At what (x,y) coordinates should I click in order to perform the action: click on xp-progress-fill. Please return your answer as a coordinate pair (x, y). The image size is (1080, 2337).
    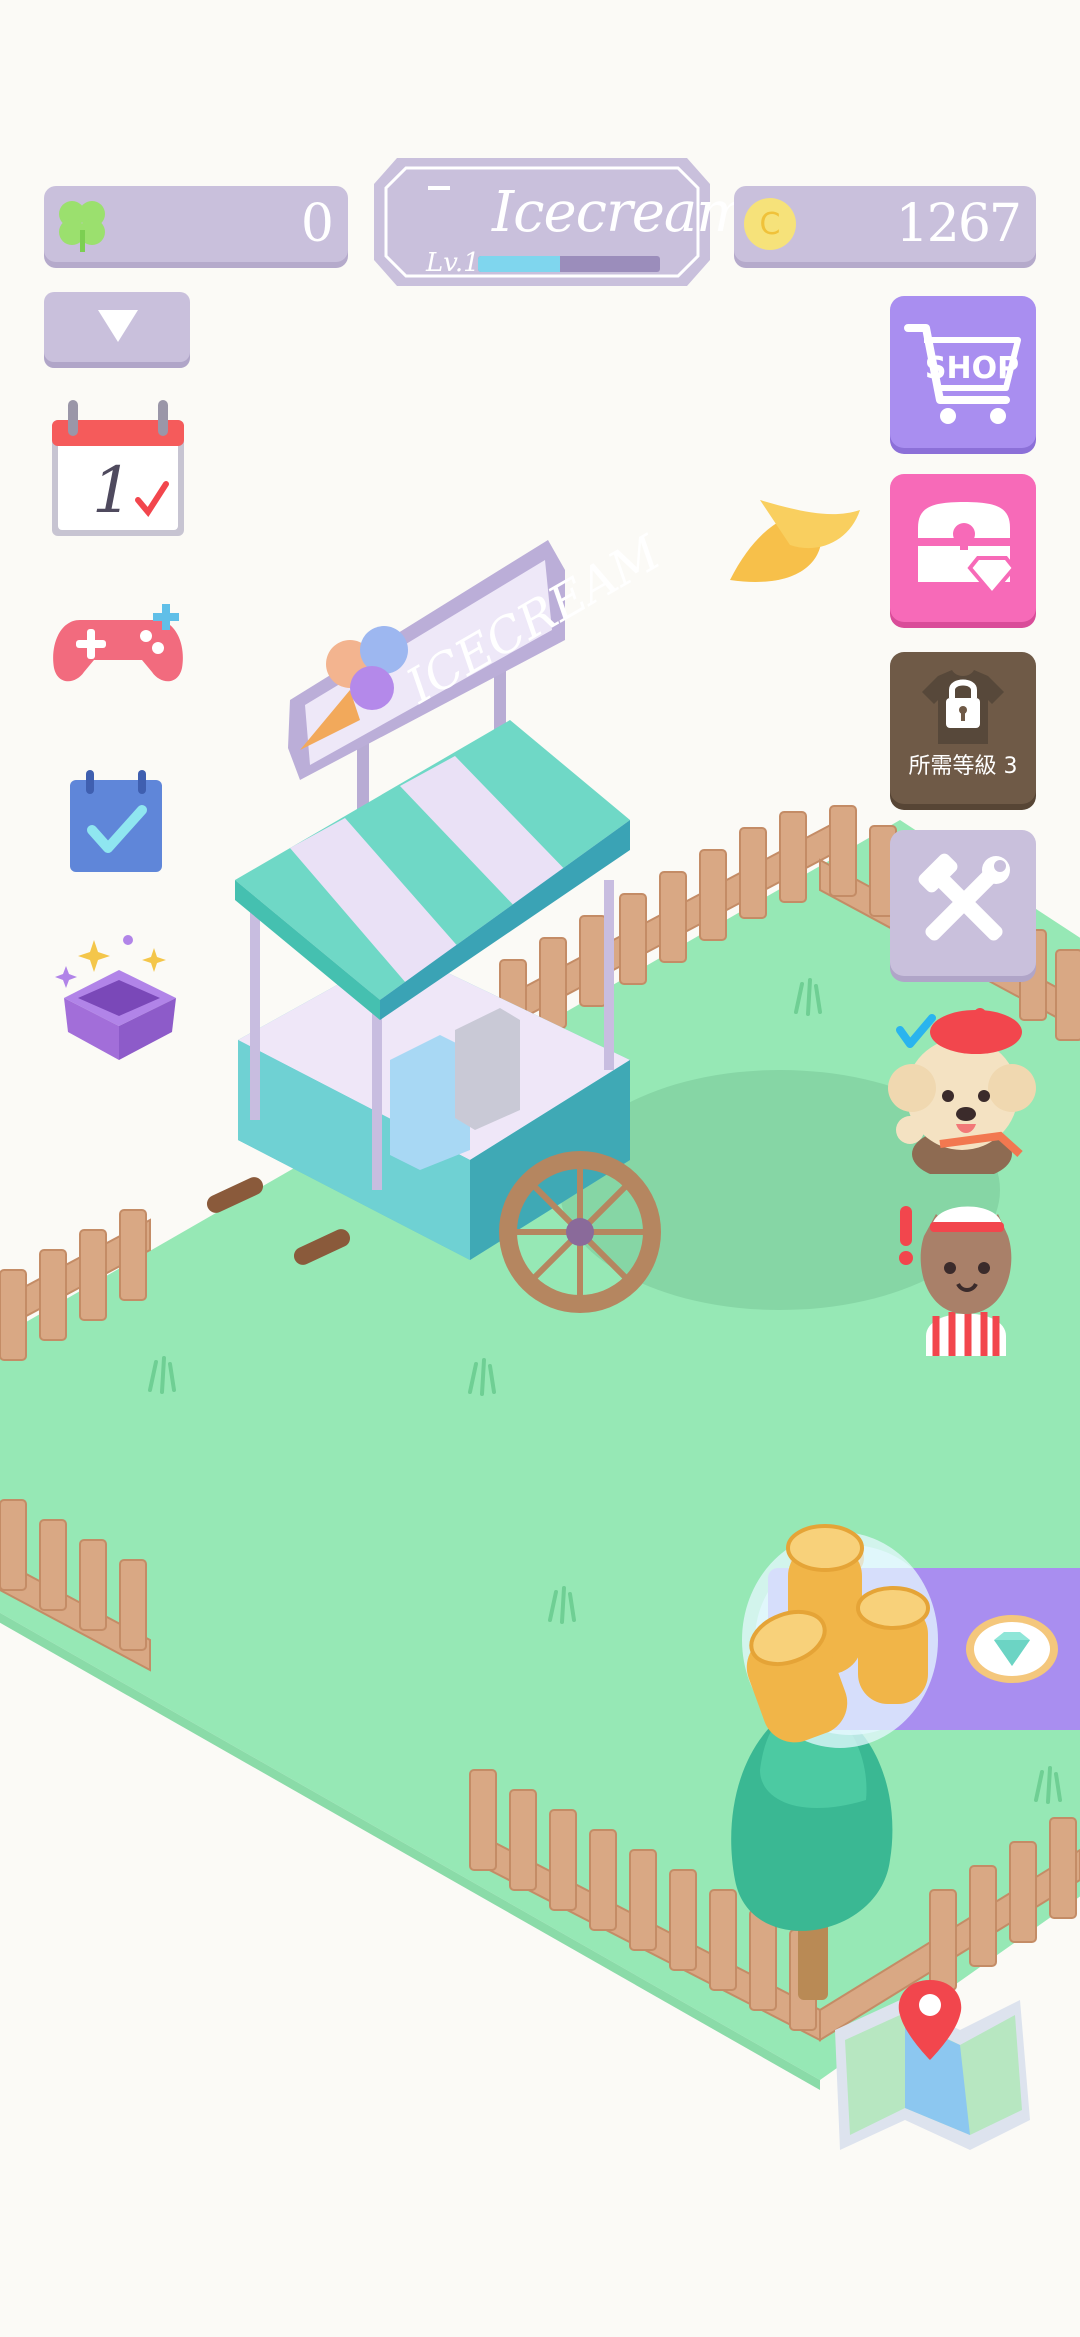
    Looking at the image, I should click on (519, 264).